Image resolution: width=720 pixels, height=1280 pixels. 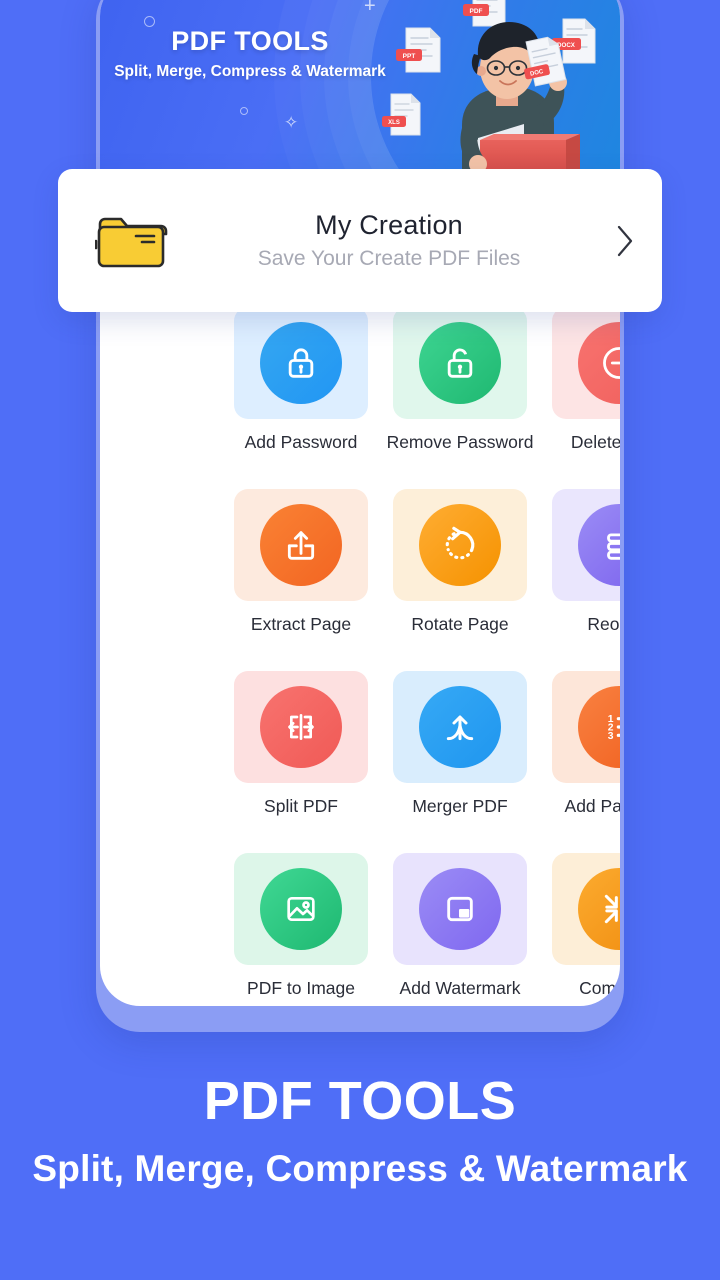 I want to click on tool-remove-password: Remove Password, so click(x=460, y=380).